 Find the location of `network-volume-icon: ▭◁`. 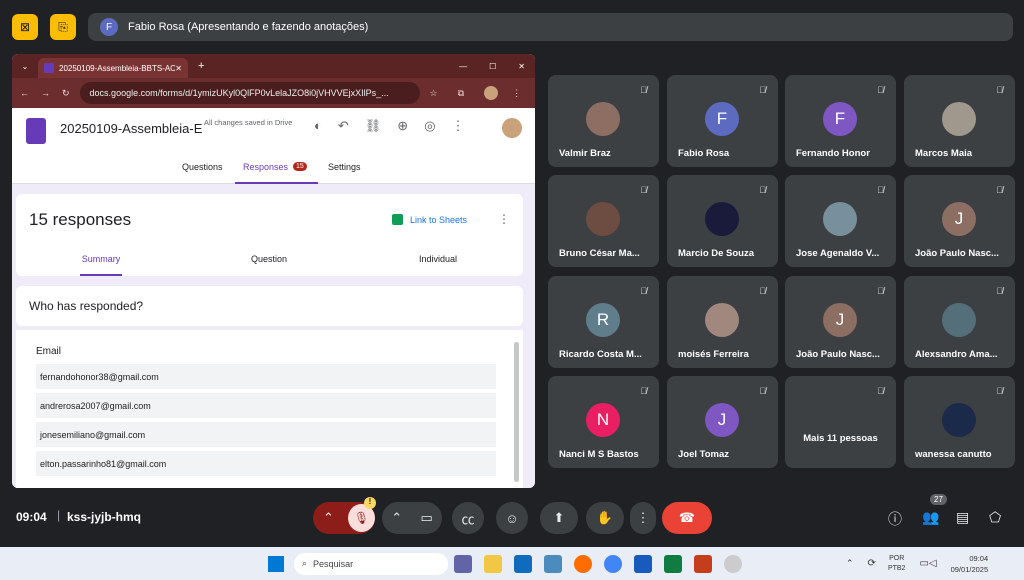

network-volume-icon: ▭◁ is located at coordinates (927, 563).